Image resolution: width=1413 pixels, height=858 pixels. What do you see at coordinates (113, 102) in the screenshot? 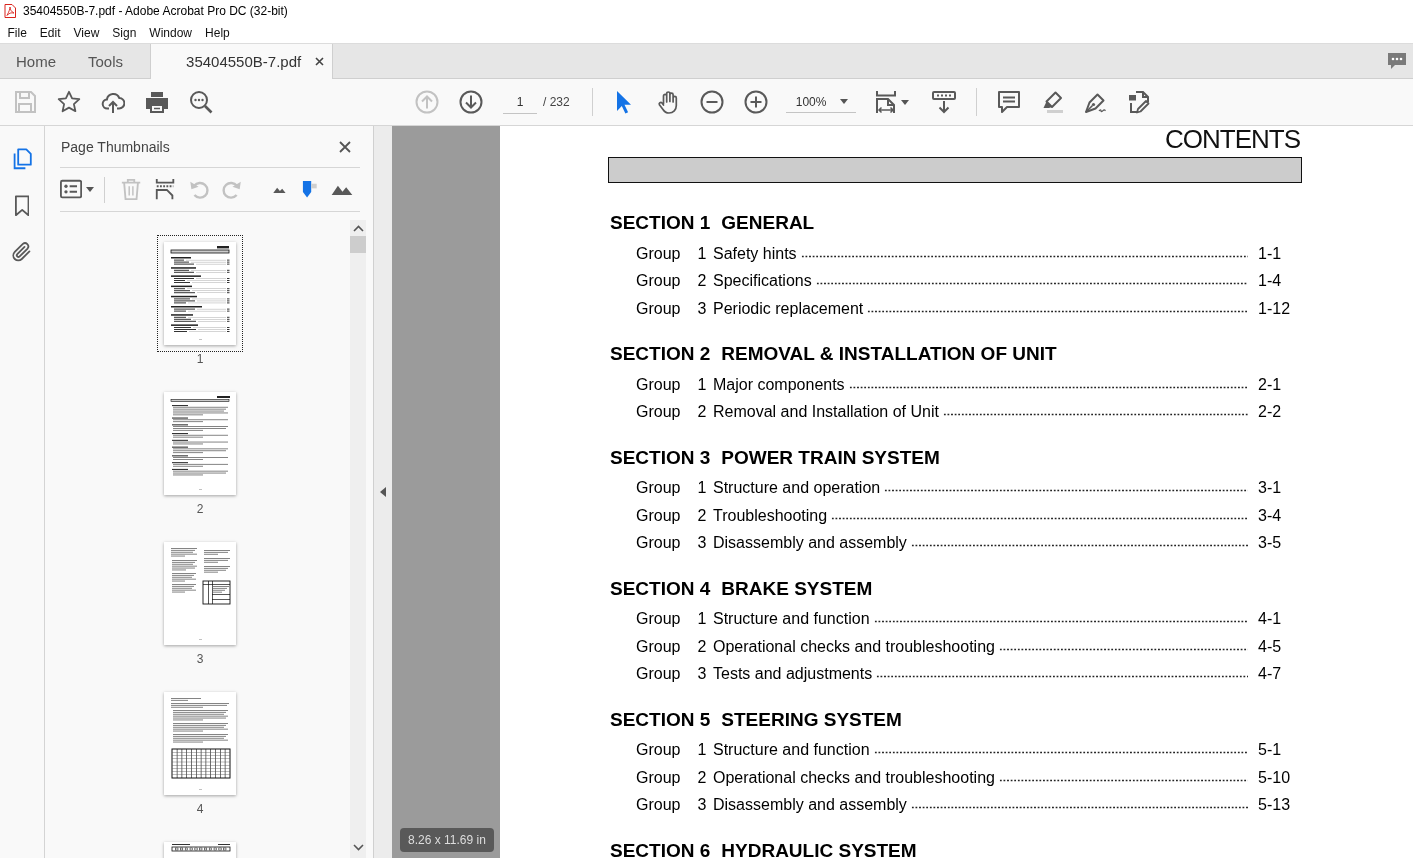
I see `cloud-upload-icon` at bounding box center [113, 102].